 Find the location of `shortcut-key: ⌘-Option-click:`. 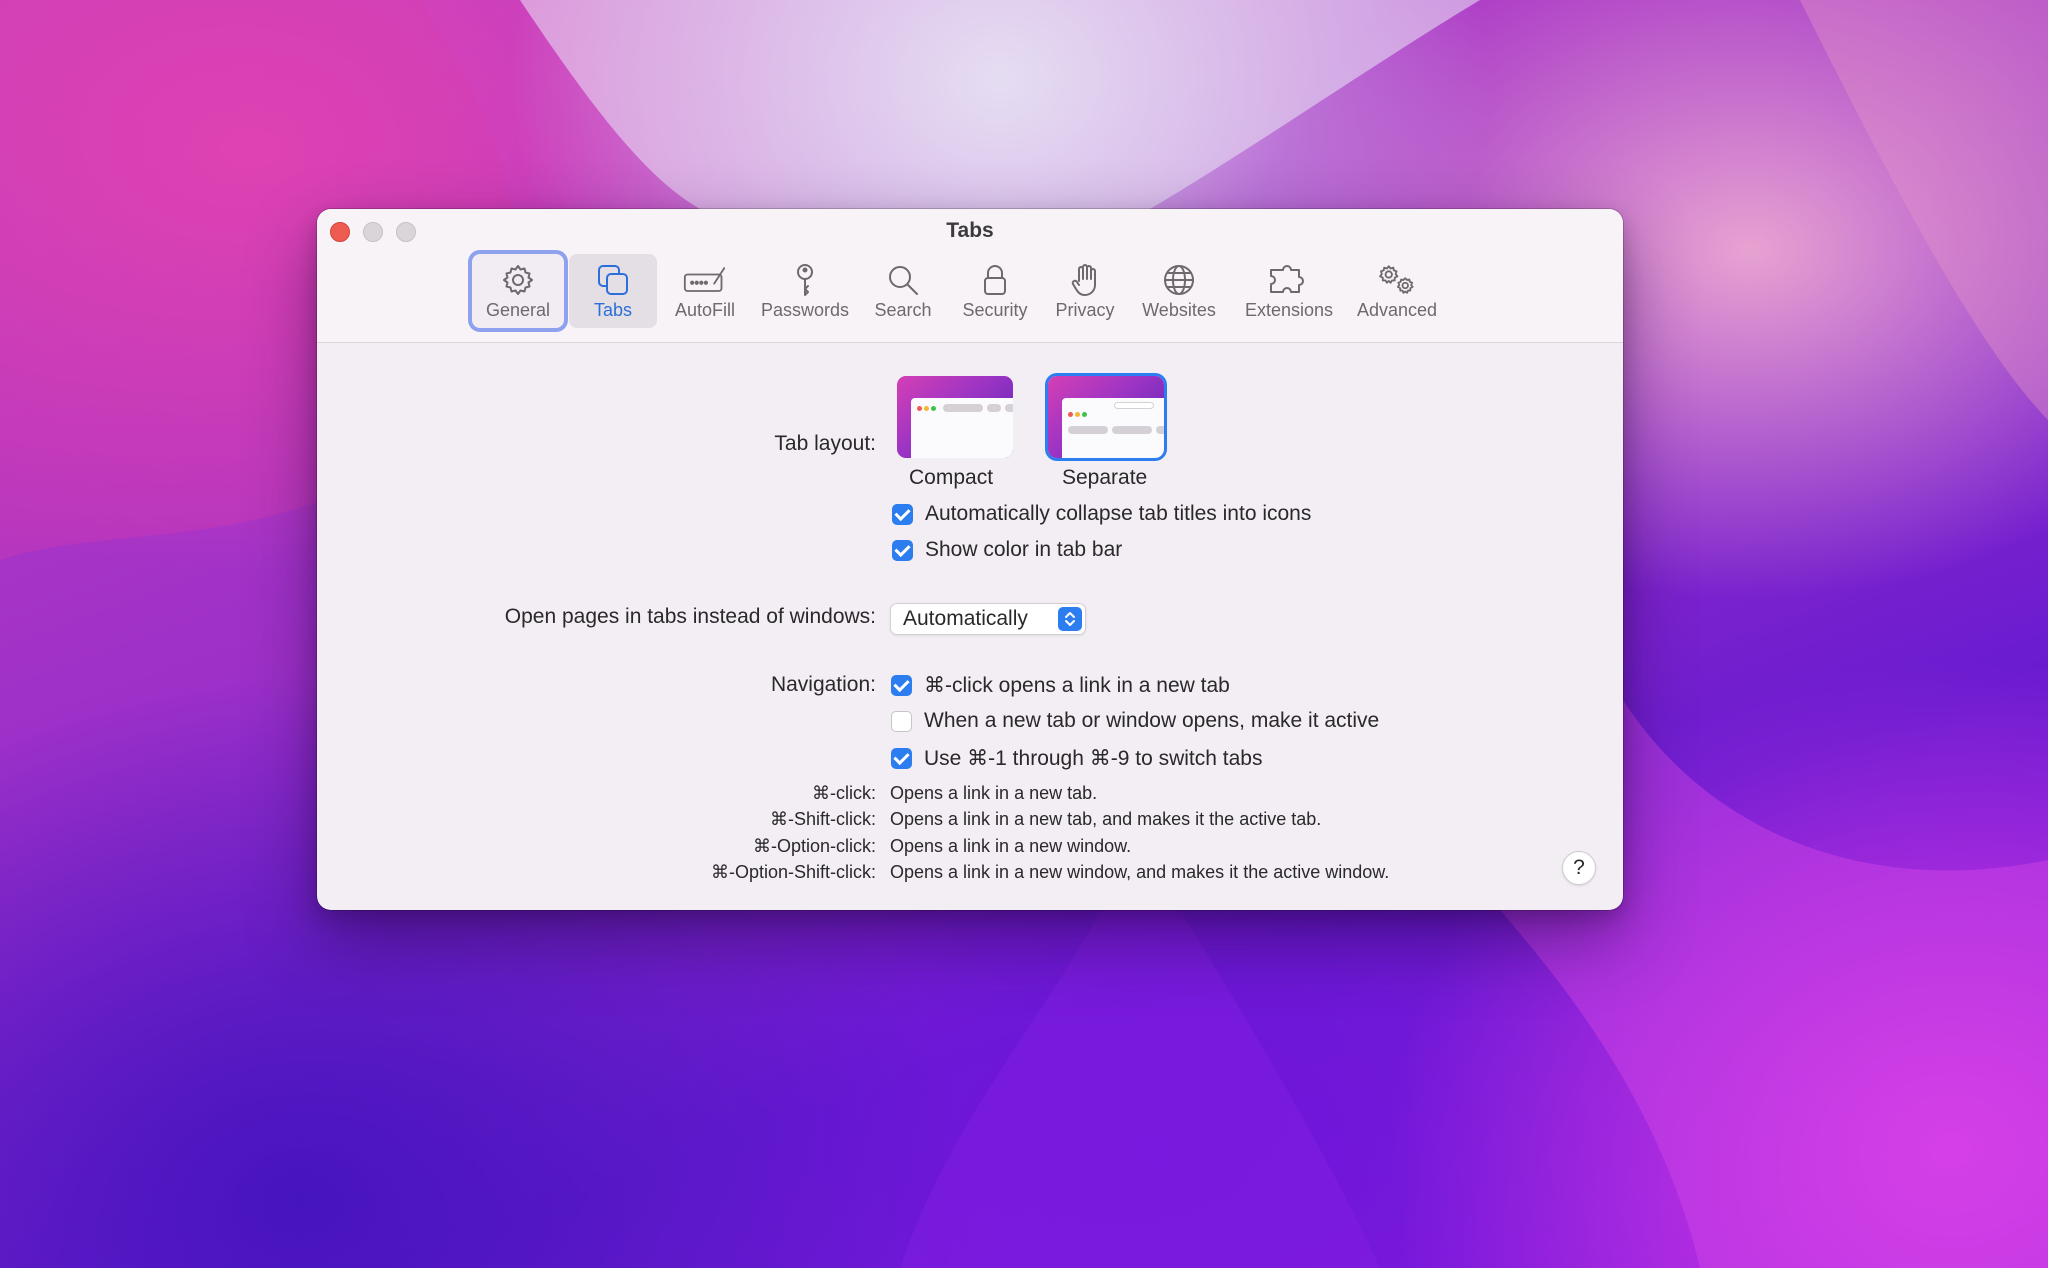

shortcut-key: ⌘-Option-click: is located at coordinates (814, 846).